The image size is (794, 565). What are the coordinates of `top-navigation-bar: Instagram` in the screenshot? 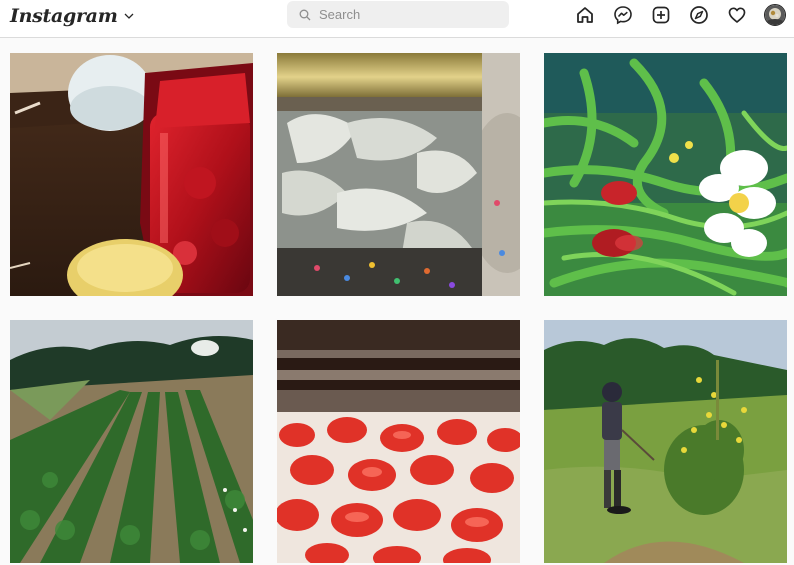 It's located at (397, 19).